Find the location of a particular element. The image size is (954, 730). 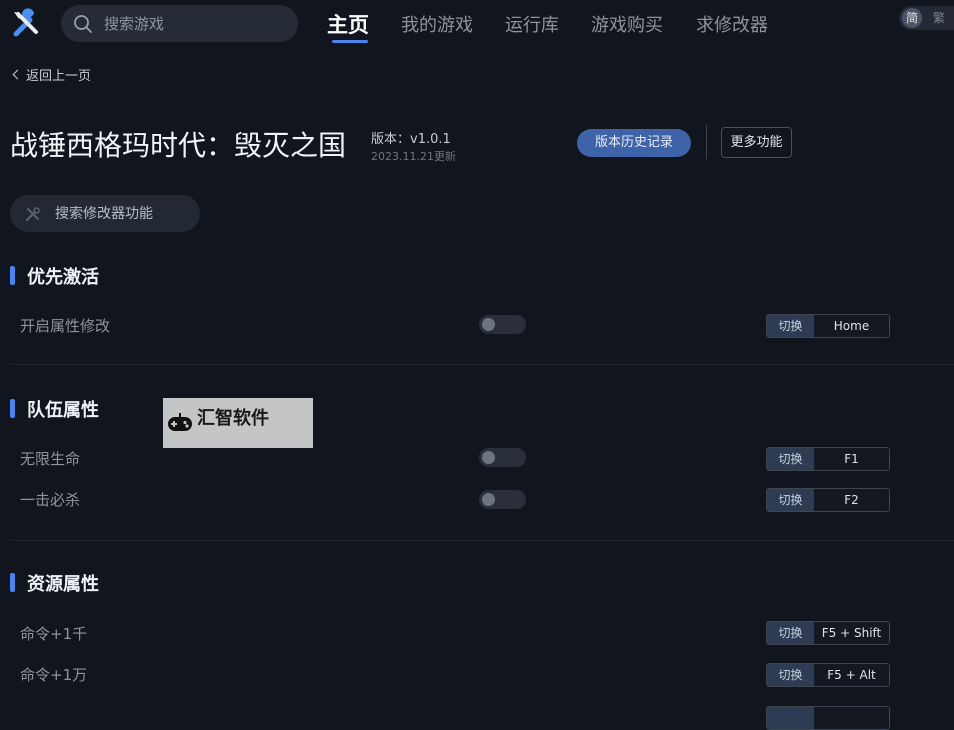

tools-logo-icon is located at coordinates (26, 24).